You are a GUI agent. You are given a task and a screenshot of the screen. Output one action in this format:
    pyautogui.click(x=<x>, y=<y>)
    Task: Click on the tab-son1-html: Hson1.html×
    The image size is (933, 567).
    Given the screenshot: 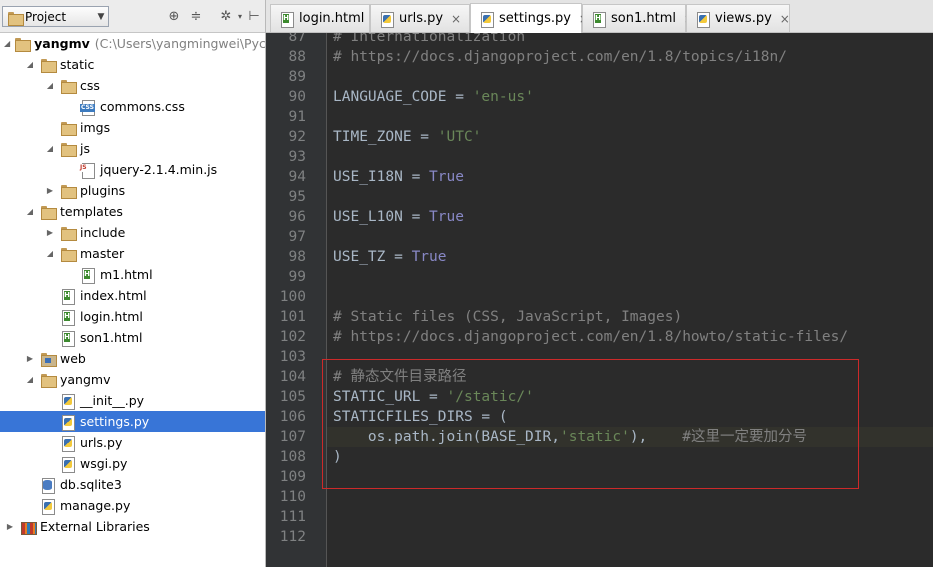 What is the action you would take?
    pyautogui.click(x=638, y=18)
    